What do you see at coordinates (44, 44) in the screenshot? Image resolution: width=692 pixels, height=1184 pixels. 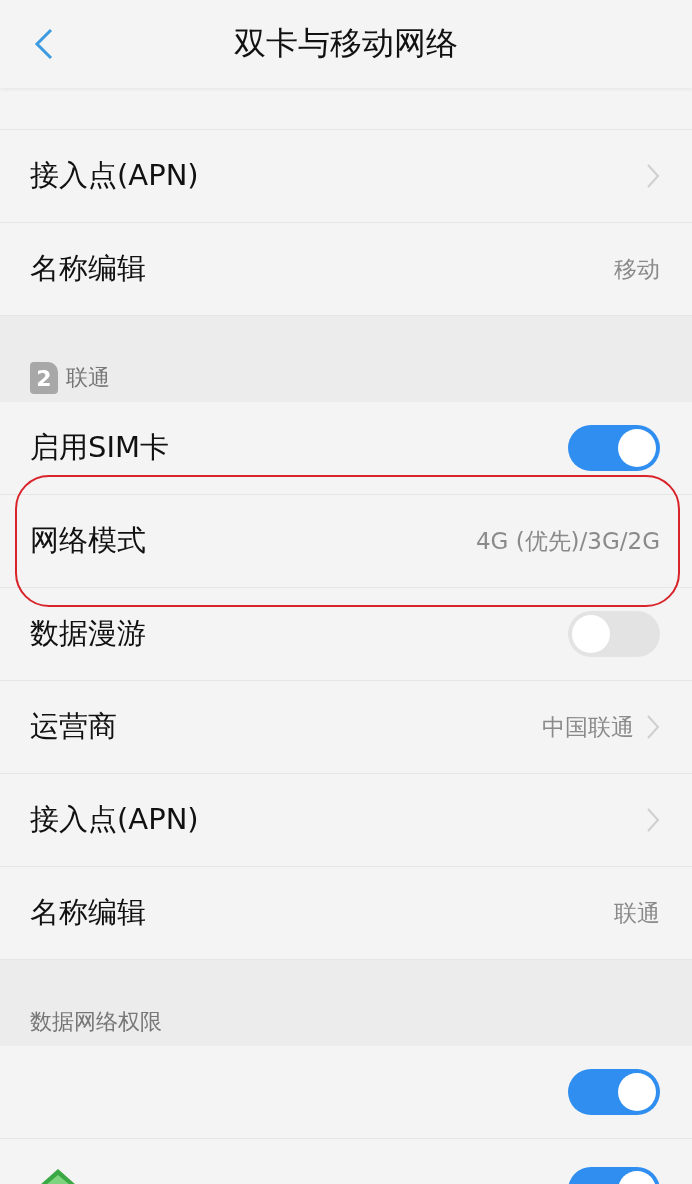 I see `back-icon` at bounding box center [44, 44].